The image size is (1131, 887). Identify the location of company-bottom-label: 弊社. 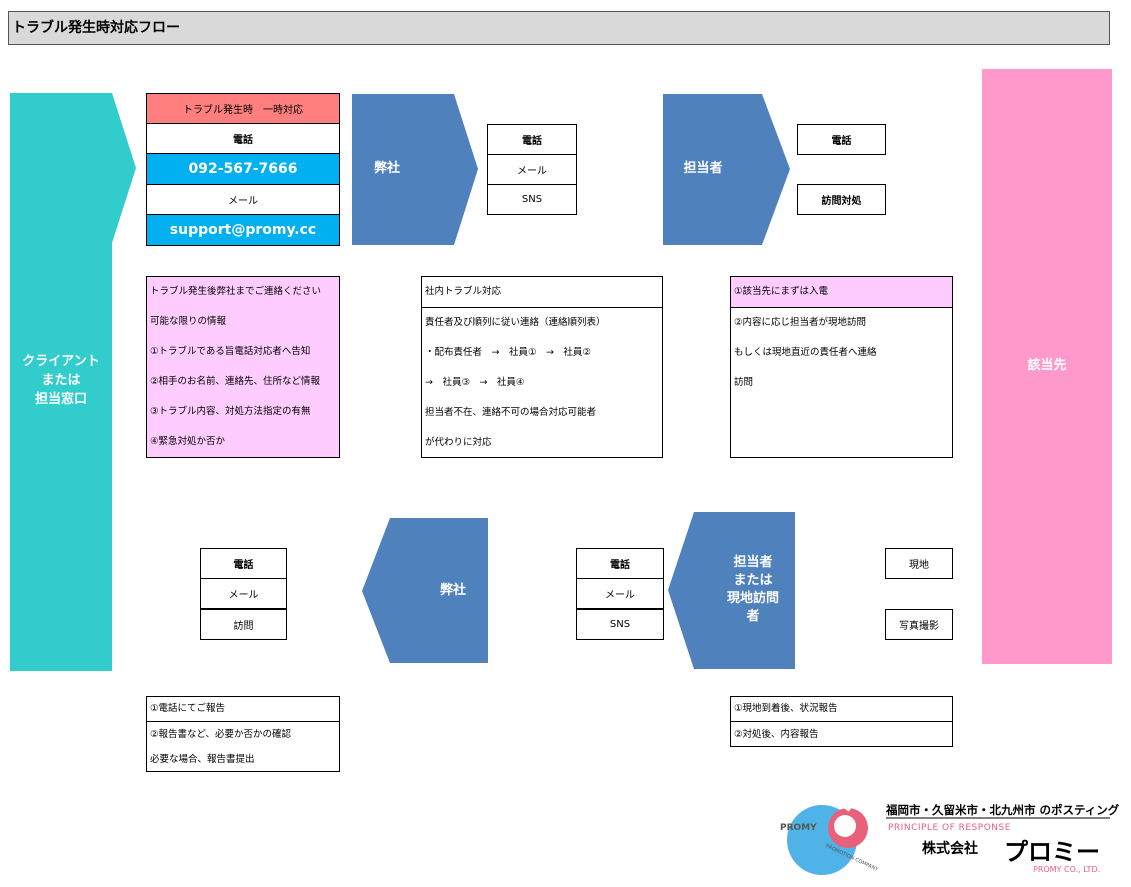
(452, 590).